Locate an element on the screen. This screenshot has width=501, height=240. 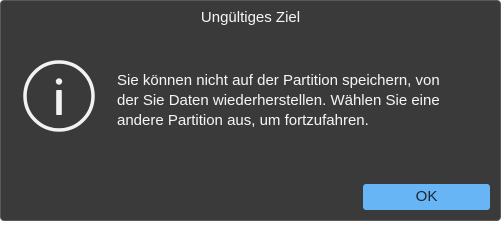
info-icon is located at coordinates (59, 96).